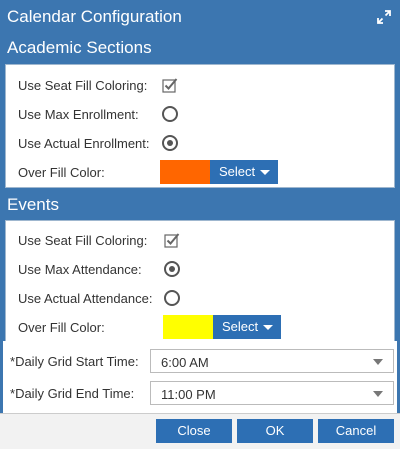 Image resolution: width=400 pixels, height=449 pixels. What do you see at coordinates (83, 240) in the screenshot?
I see `ev-seat-fill-label: Use Seat Fill Coloring:` at bounding box center [83, 240].